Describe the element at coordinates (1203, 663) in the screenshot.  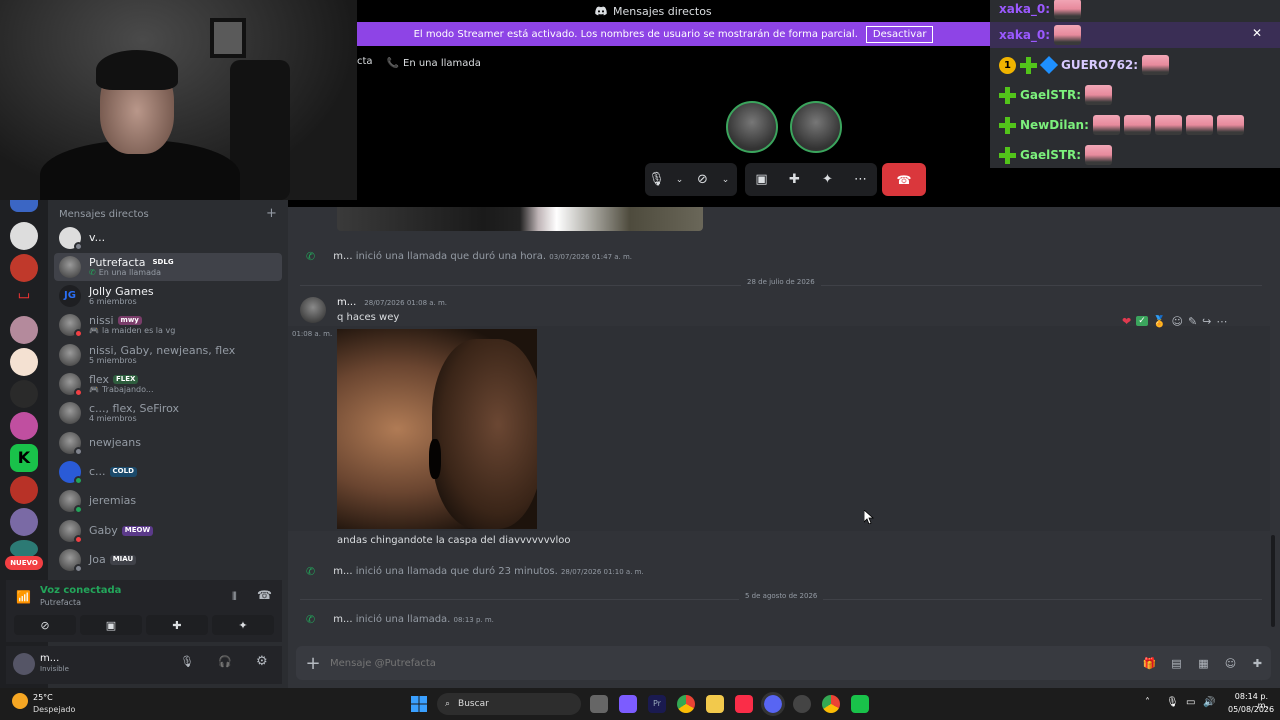
I see `sticker-icon: ▦` at that location.